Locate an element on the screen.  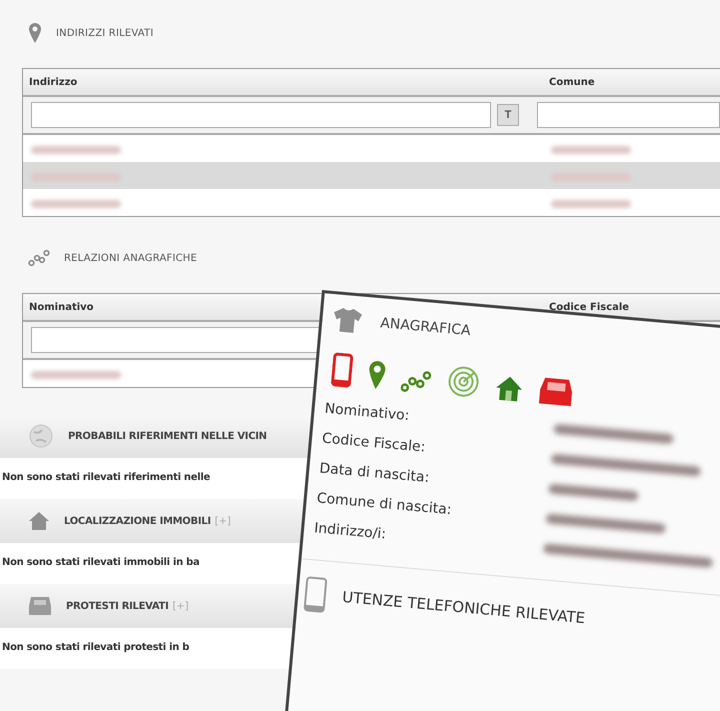
inbox-icon is located at coordinates (40, 606).